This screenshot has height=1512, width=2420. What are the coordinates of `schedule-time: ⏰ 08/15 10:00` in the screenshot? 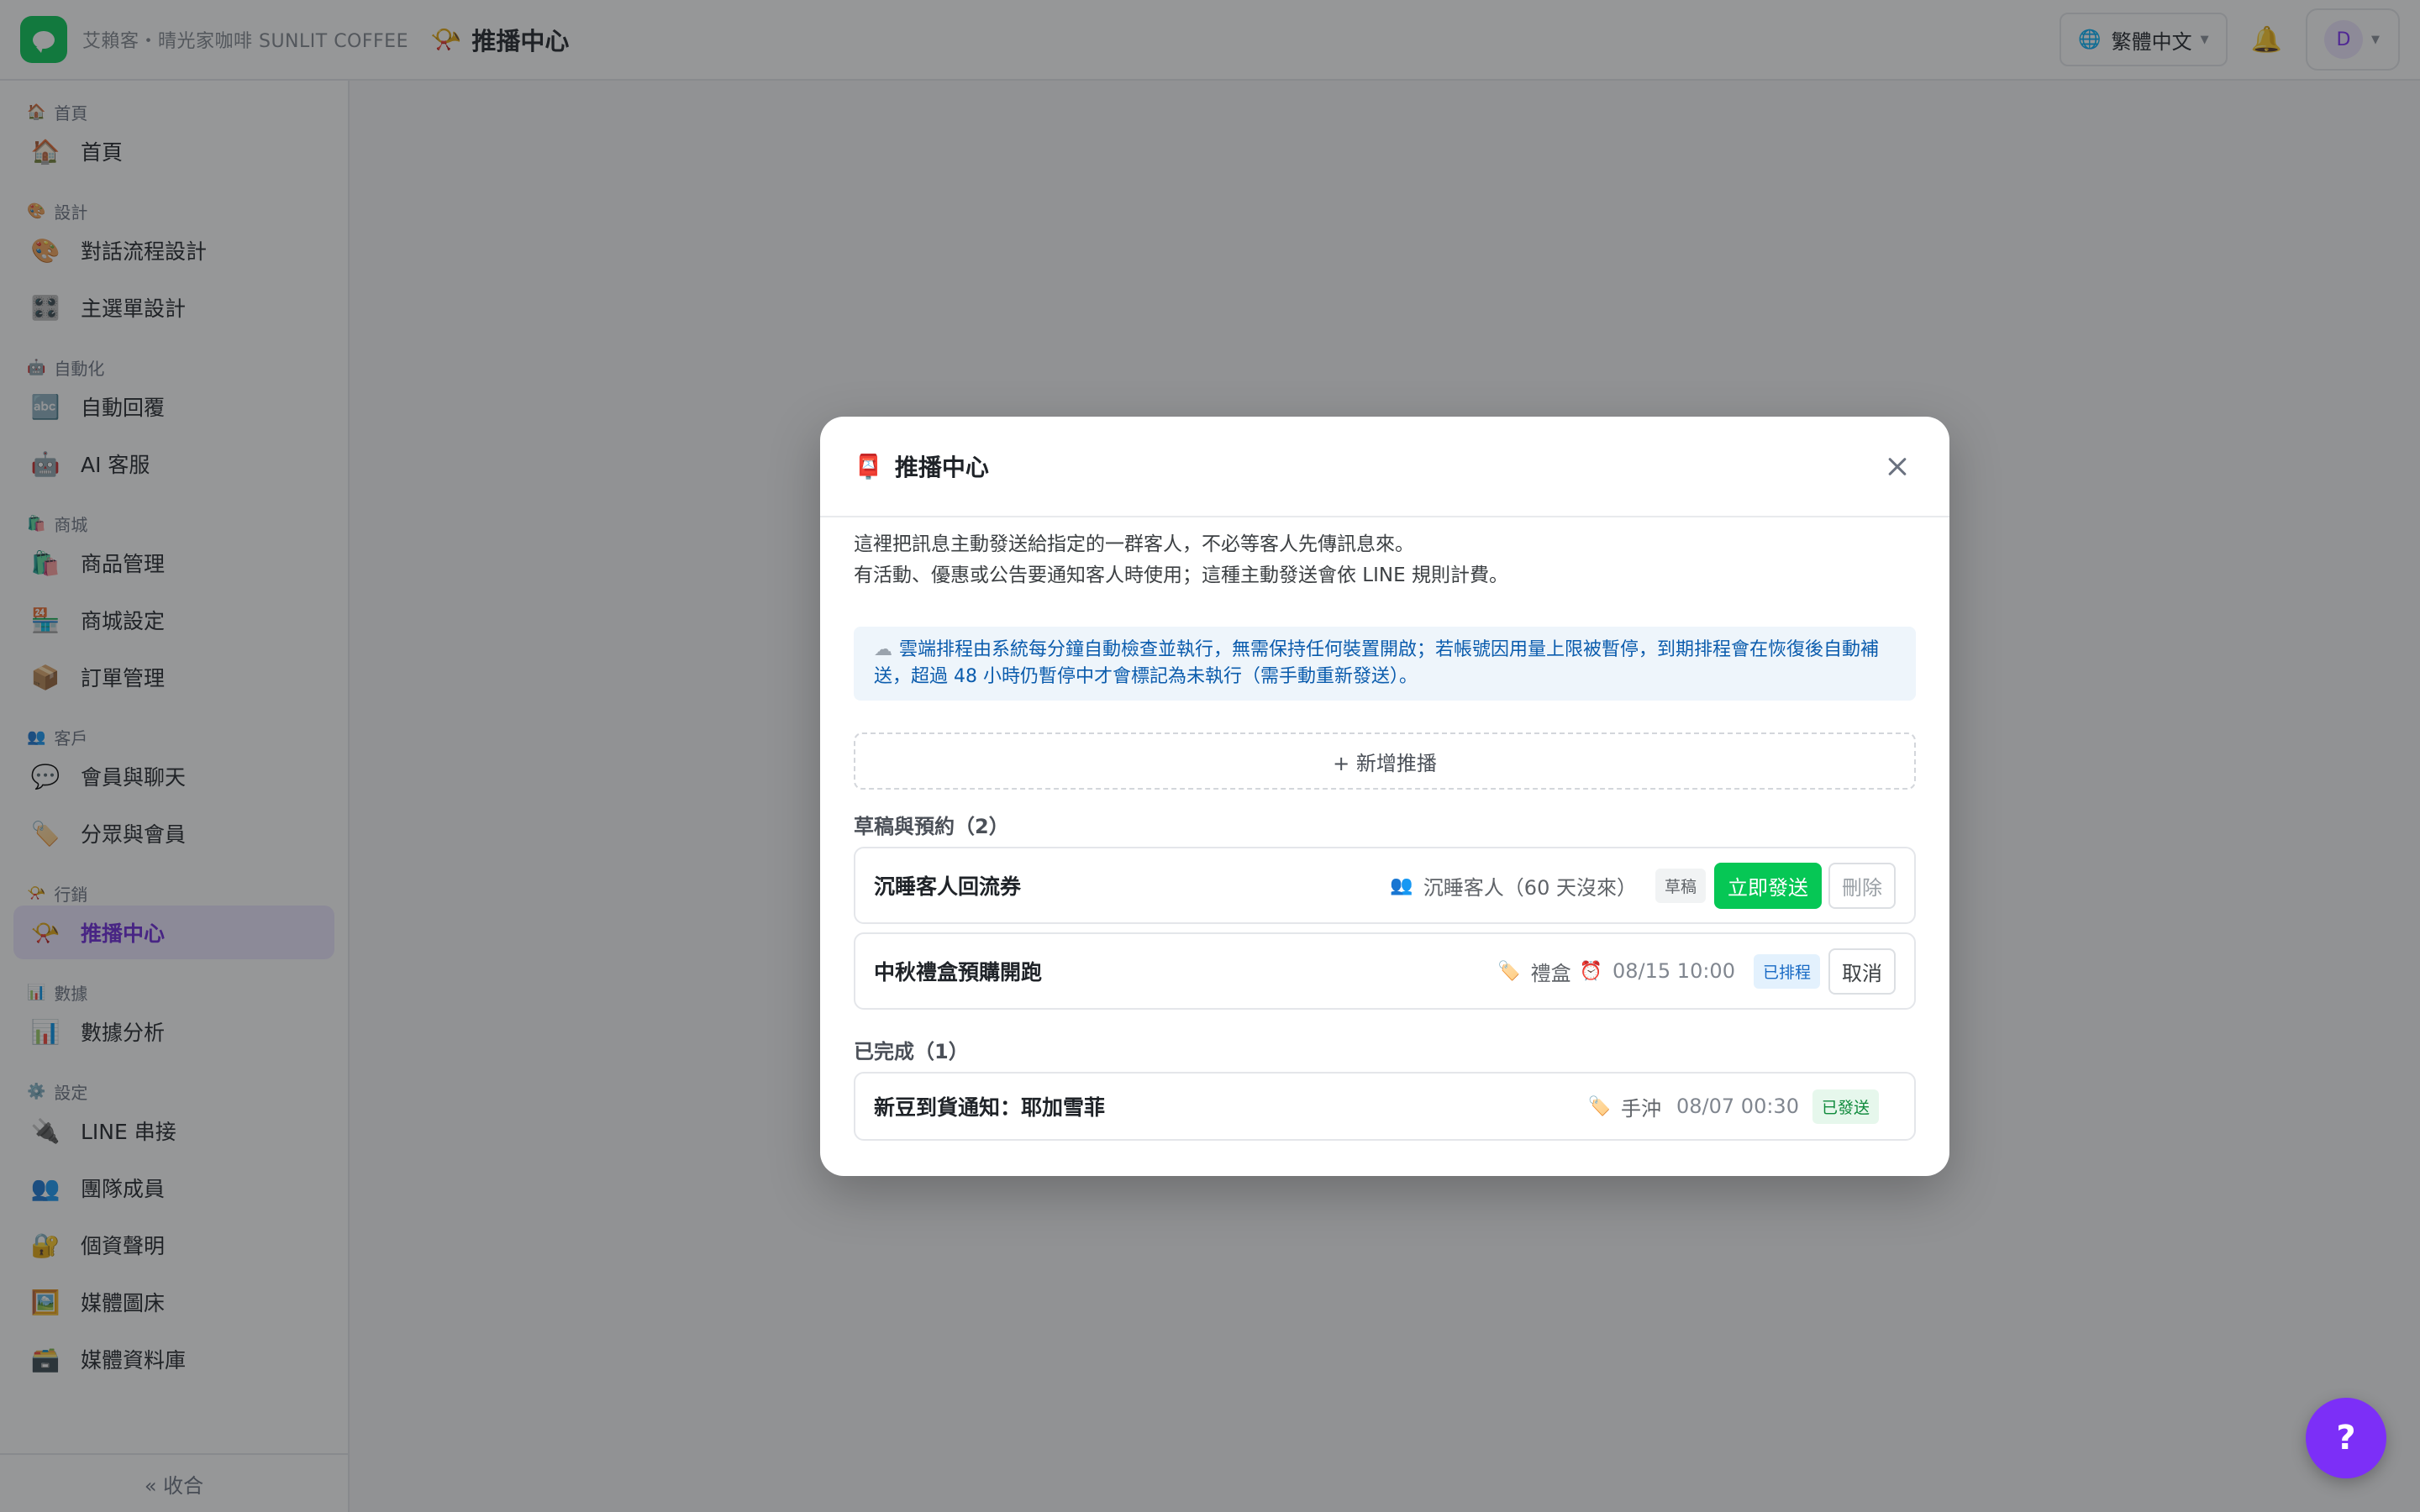 It's located at (1657, 971).